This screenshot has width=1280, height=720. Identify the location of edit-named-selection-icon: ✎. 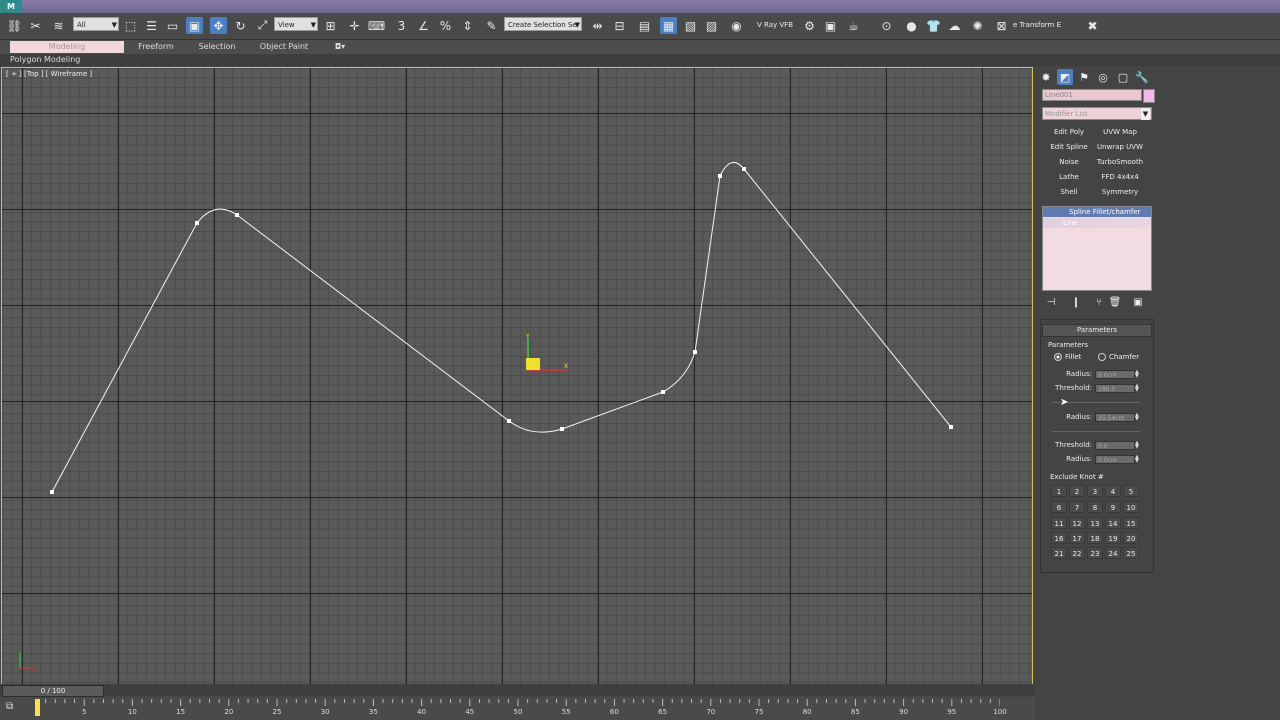
(491, 25).